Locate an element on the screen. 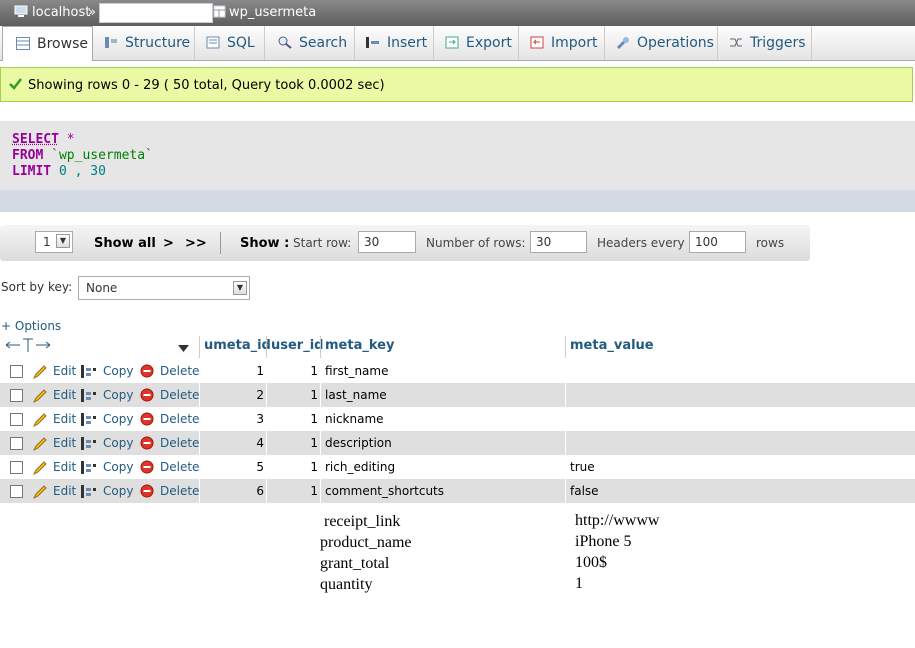 This screenshot has height=648, width=915. cell-umeta-id: 3 is located at coordinates (232, 419).